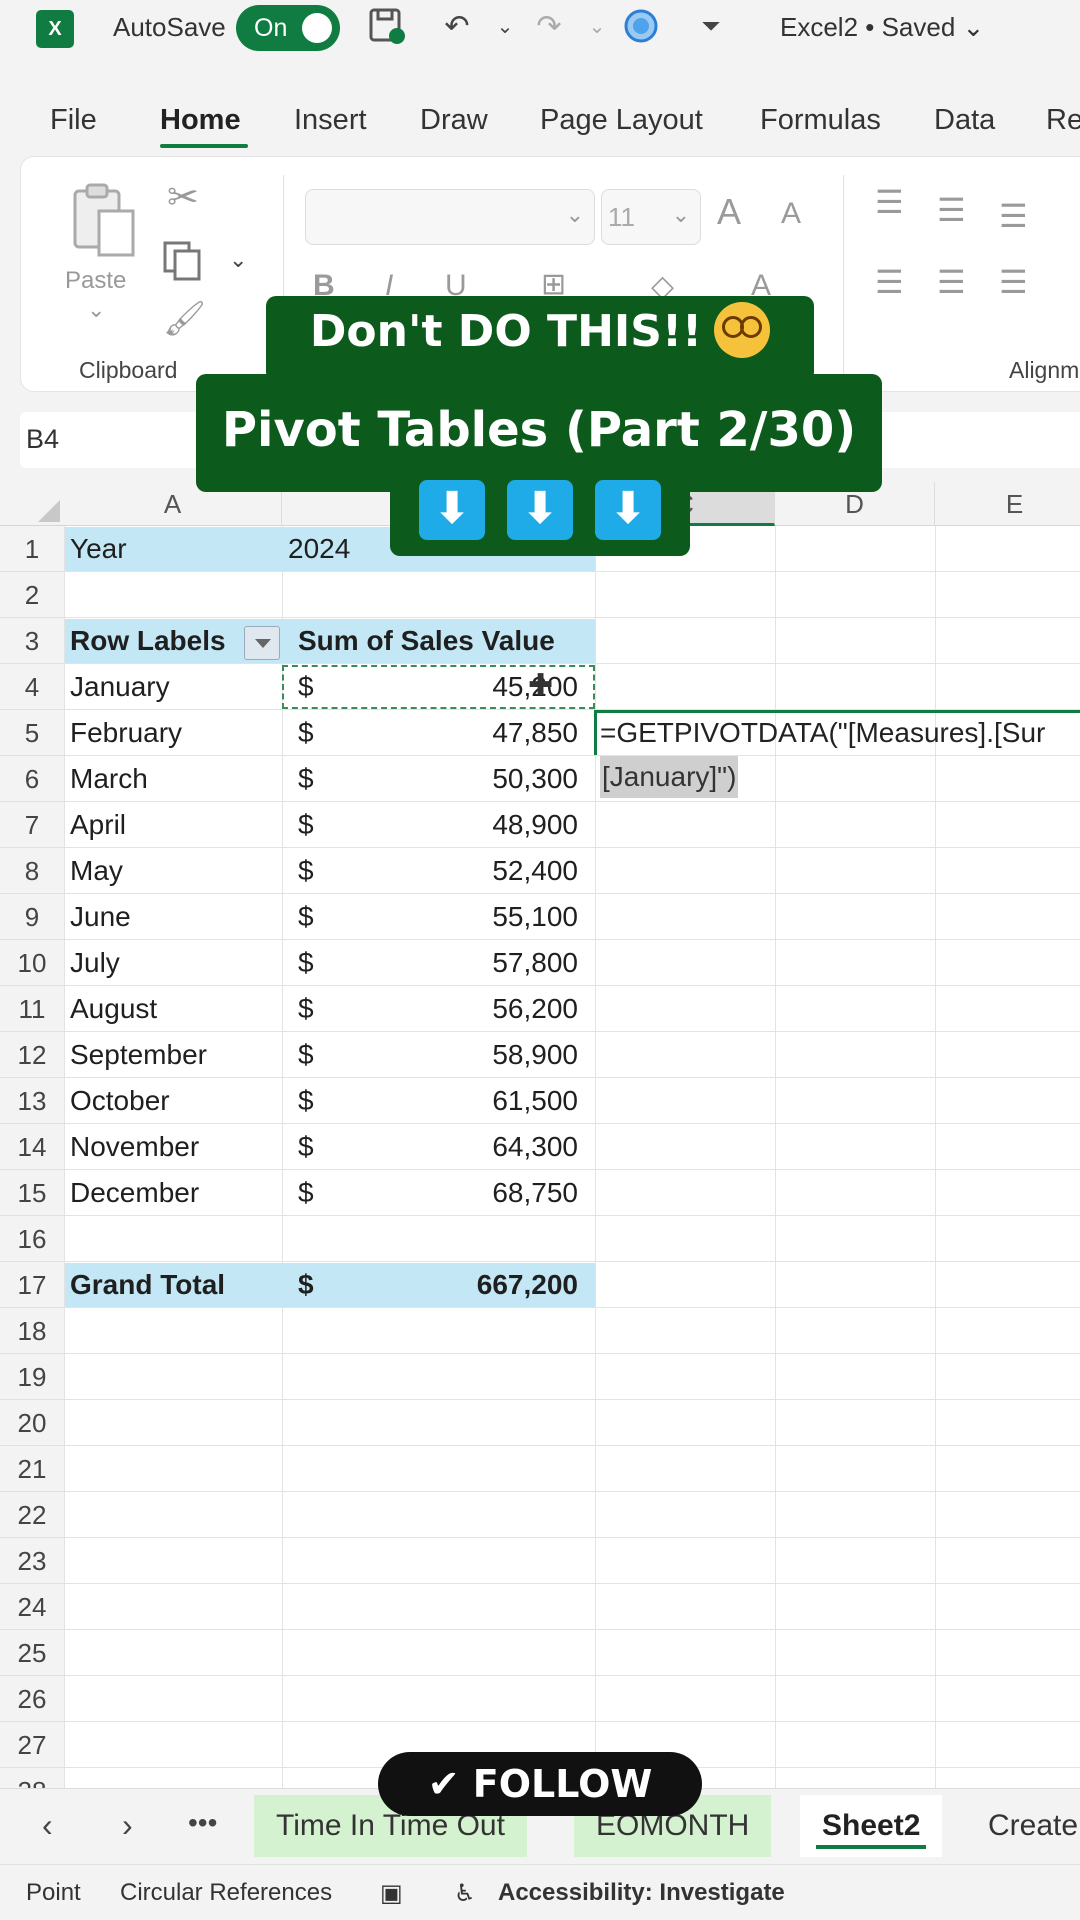 The image size is (1080, 1920). What do you see at coordinates (1023, 1826) in the screenshot?
I see `sheet-tab-create: Create` at bounding box center [1023, 1826].